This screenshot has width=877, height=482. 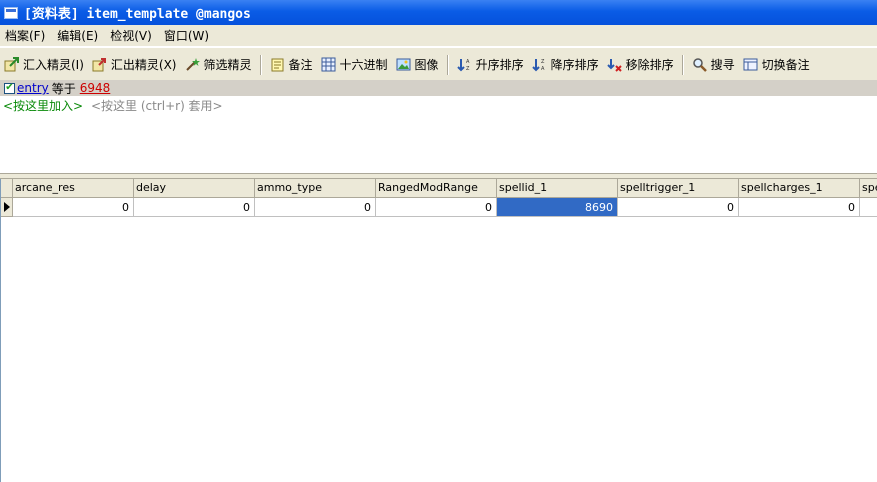 I want to click on image-label: 图像, so click(x=427, y=64).